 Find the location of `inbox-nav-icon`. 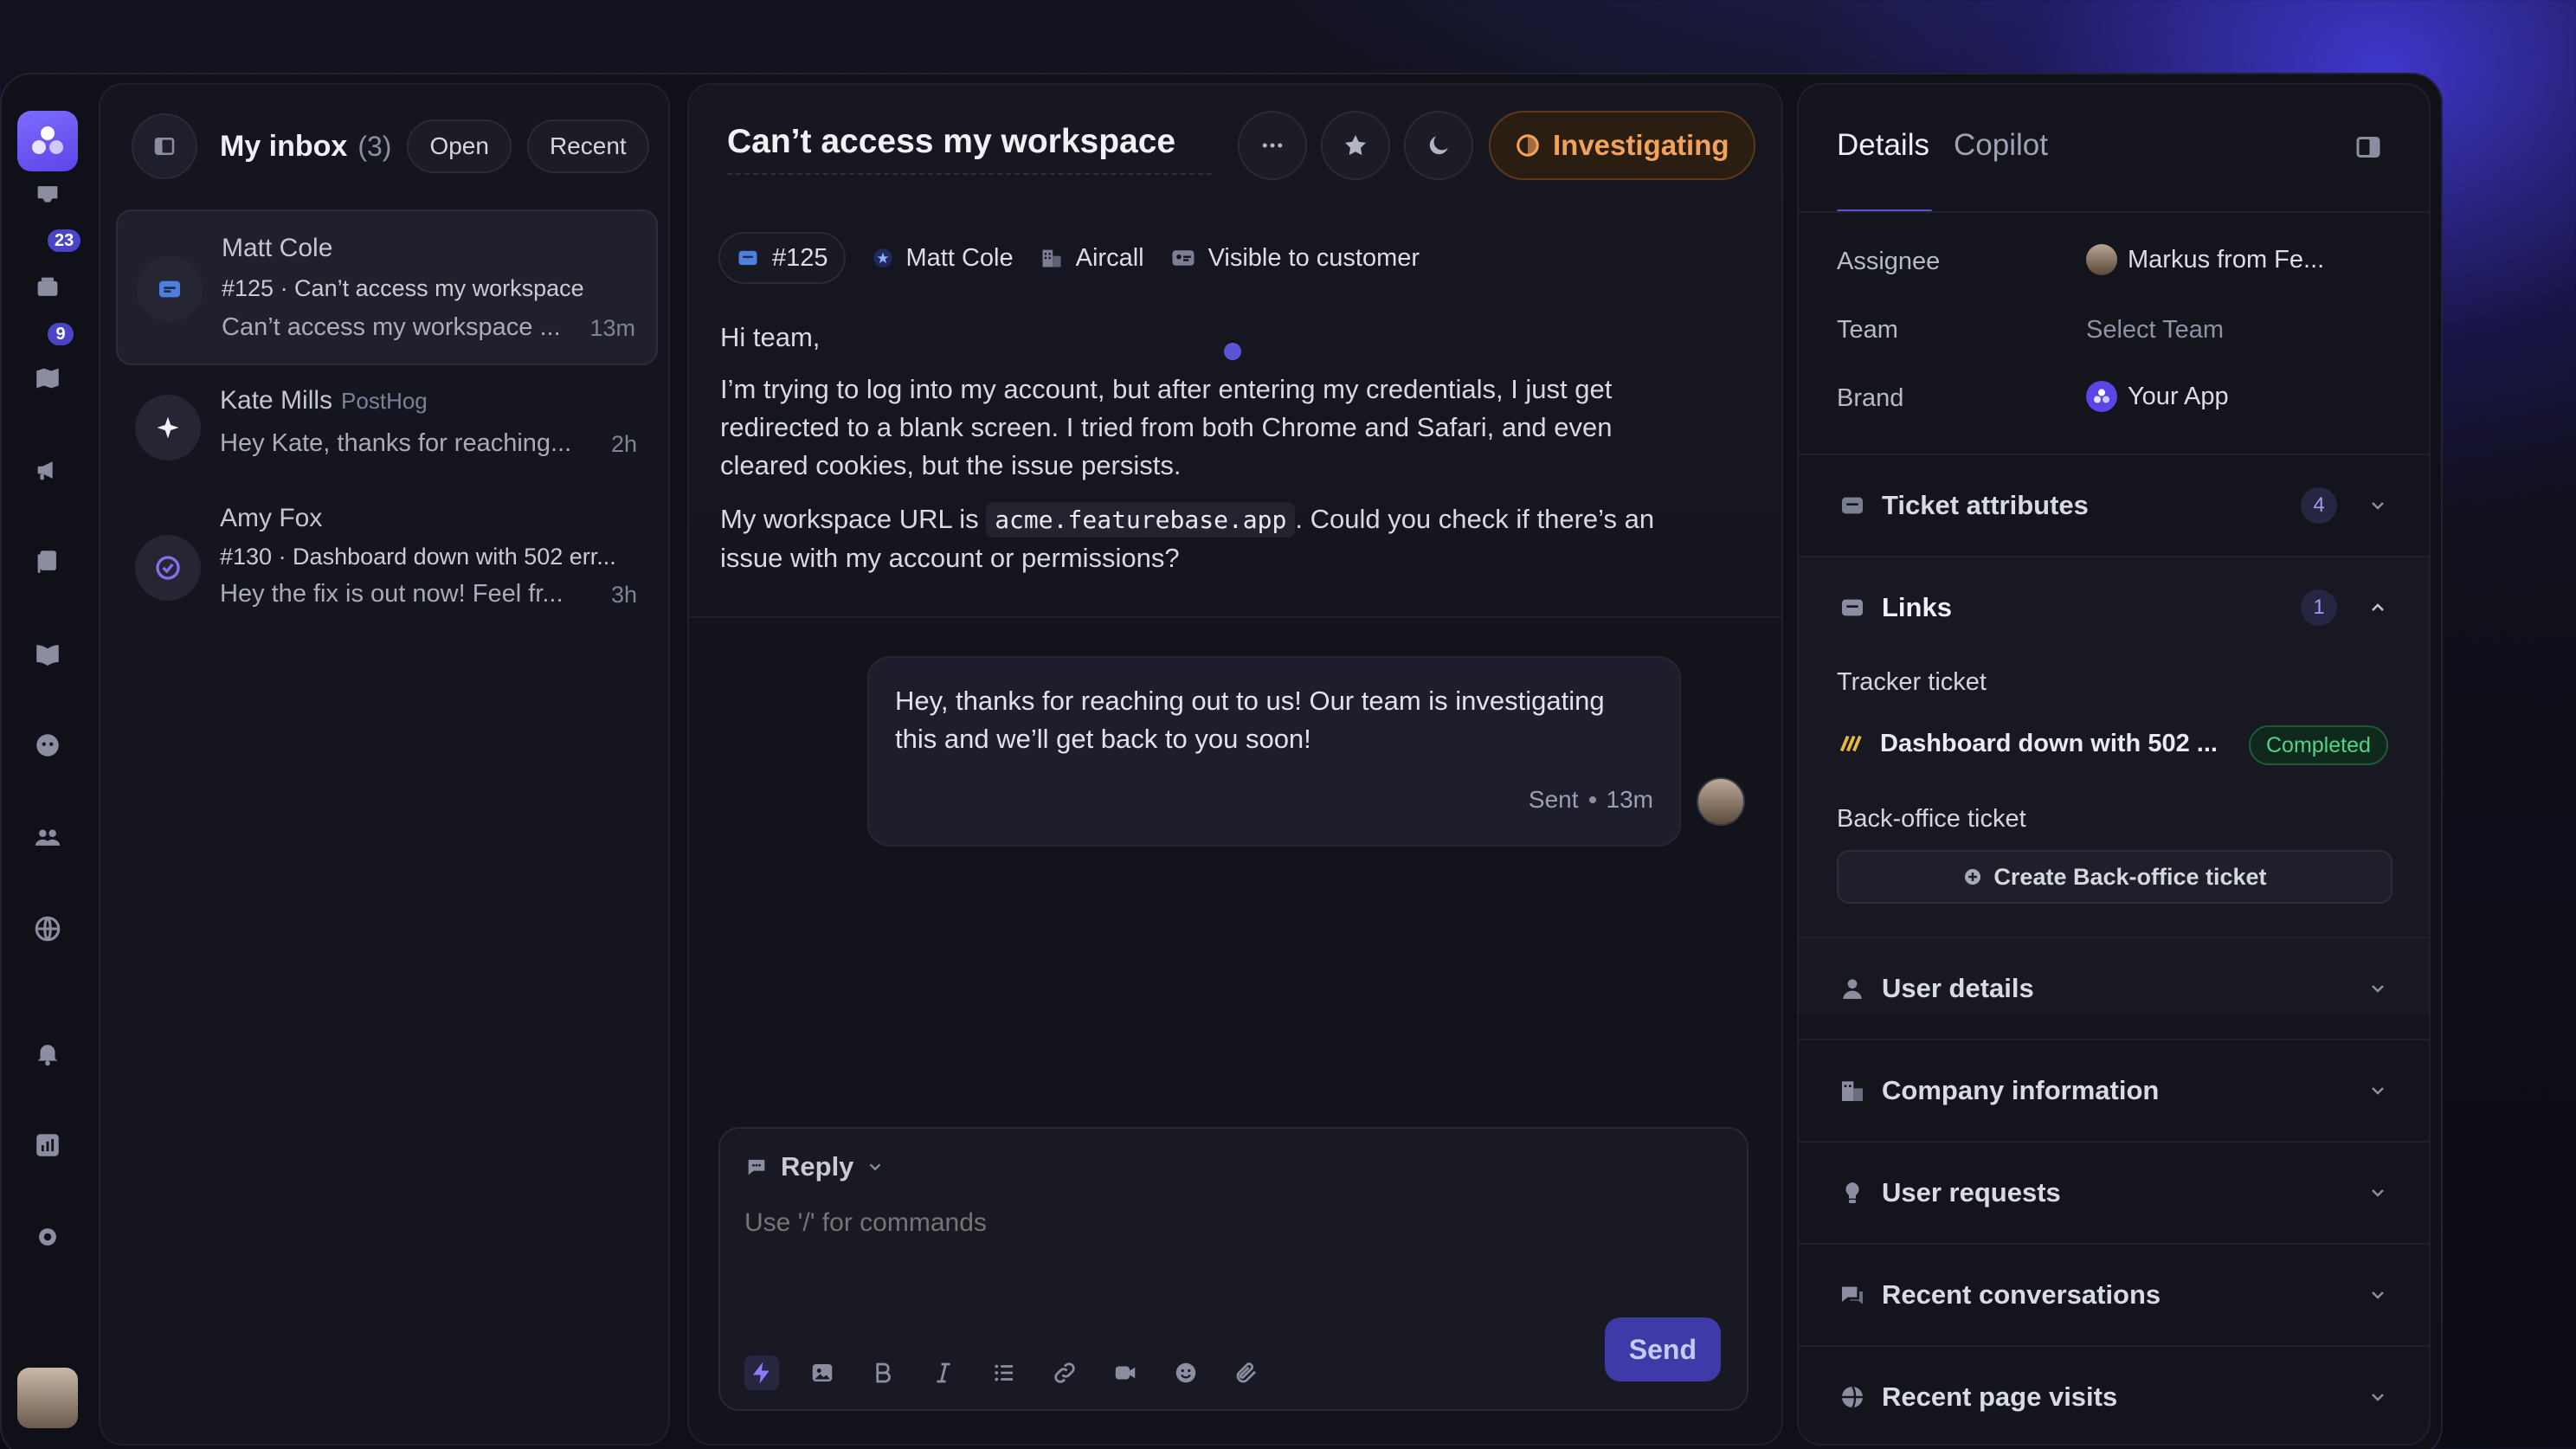

inbox-nav-icon is located at coordinates (47, 195).